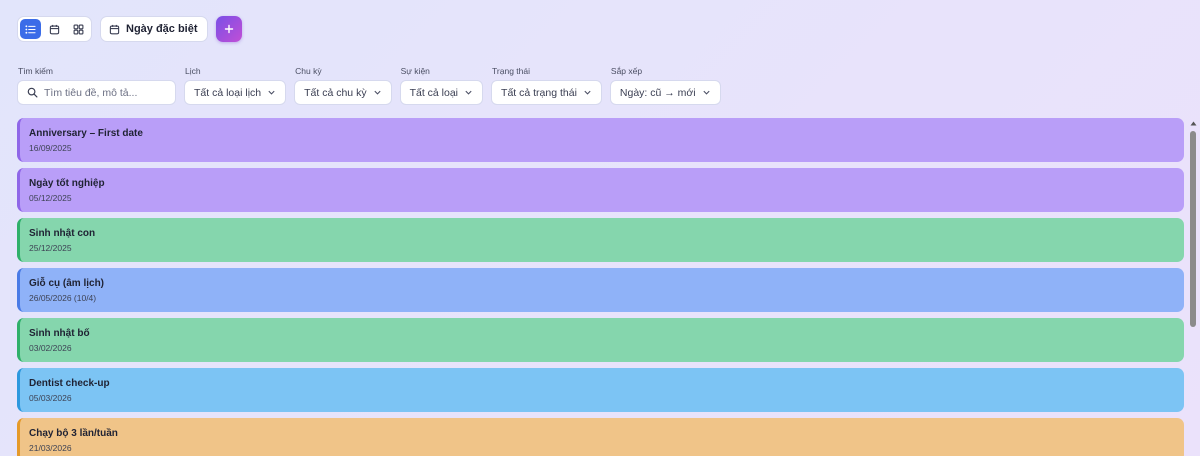 This screenshot has height=456, width=1200. I want to click on cycle-select: Tất cả chu kỳ, so click(343, 92).